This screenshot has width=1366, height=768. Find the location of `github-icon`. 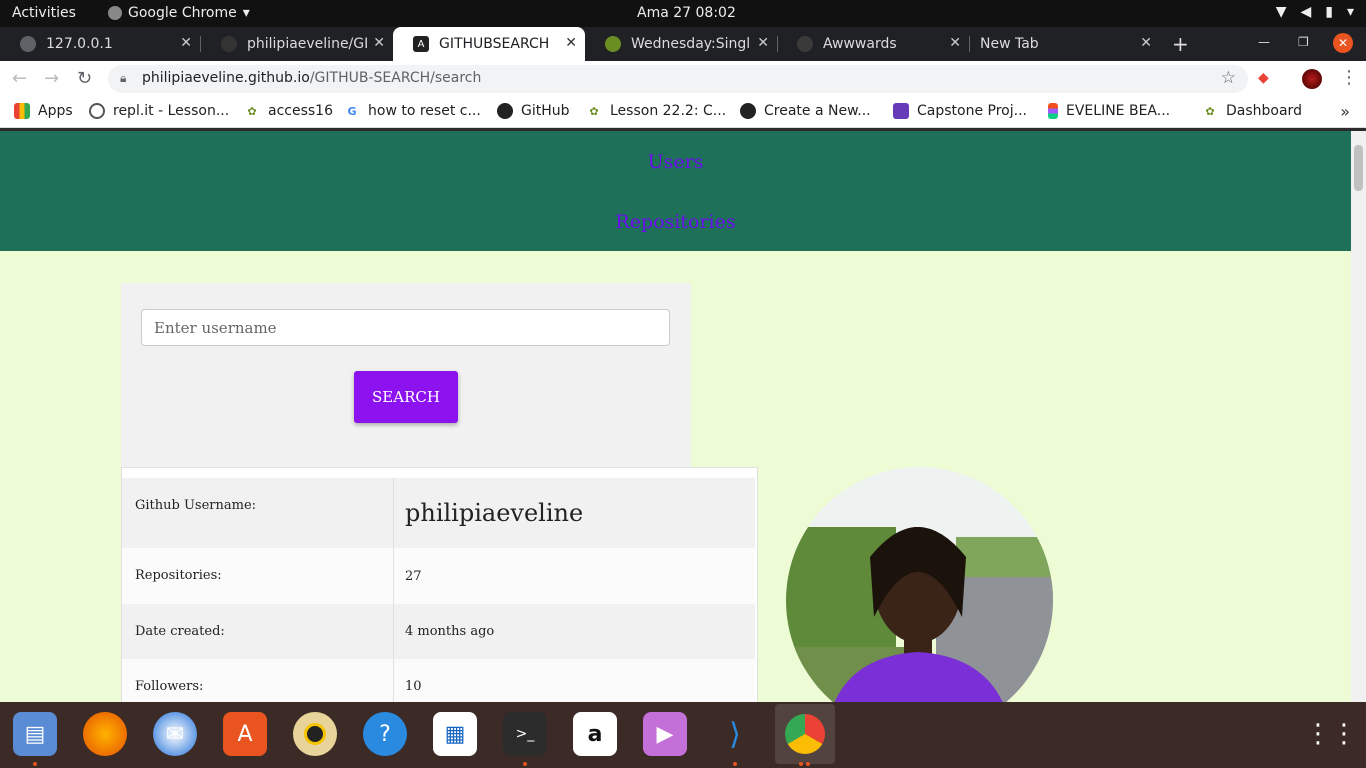

github-icon is located at coordinates (748, 111).